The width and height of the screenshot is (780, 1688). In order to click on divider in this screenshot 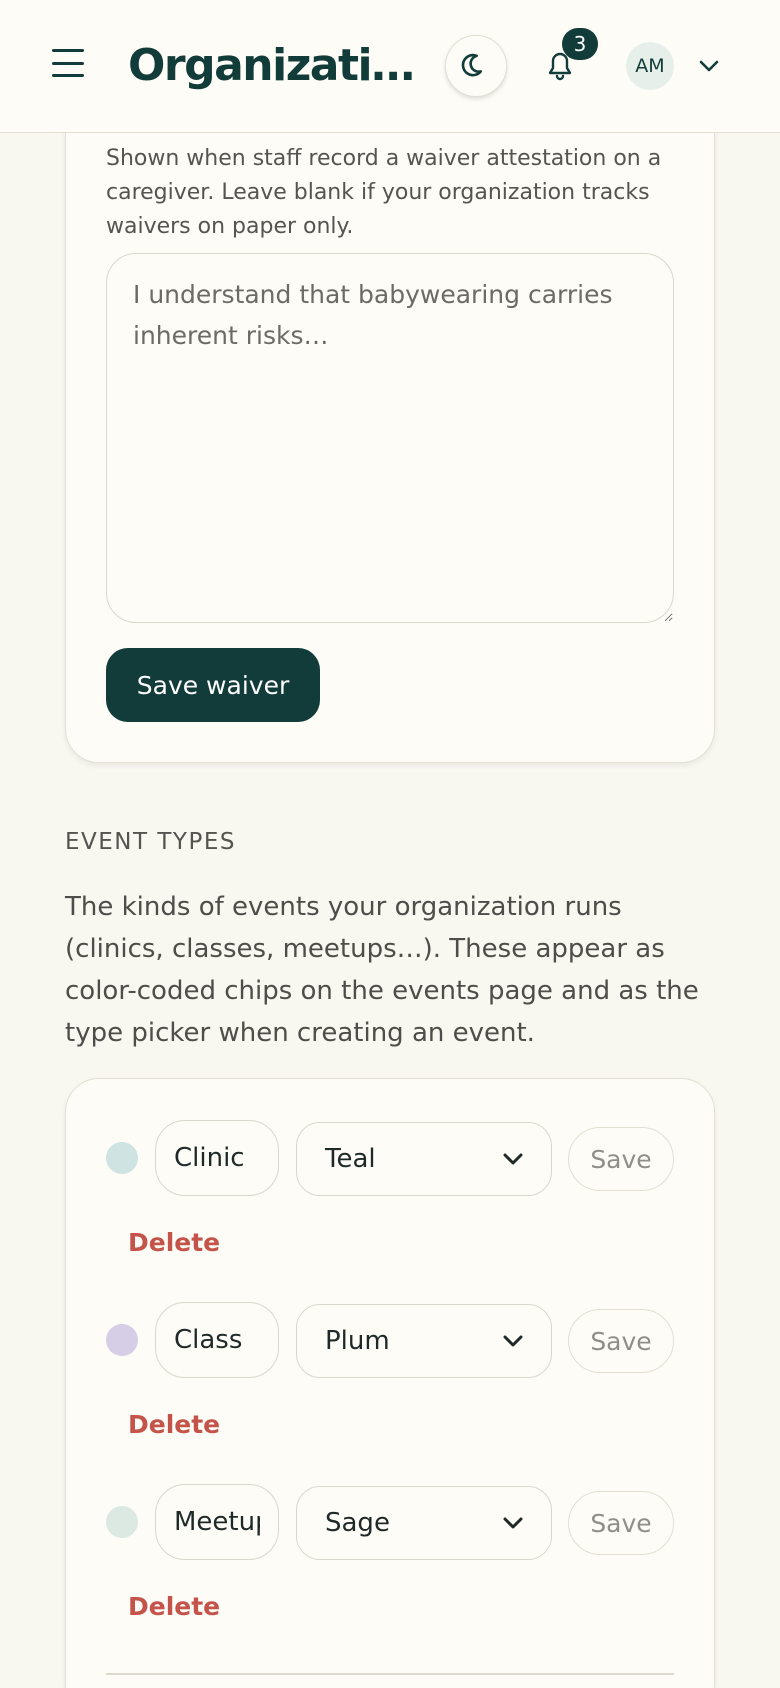, I will do `click(390, 1674)`.